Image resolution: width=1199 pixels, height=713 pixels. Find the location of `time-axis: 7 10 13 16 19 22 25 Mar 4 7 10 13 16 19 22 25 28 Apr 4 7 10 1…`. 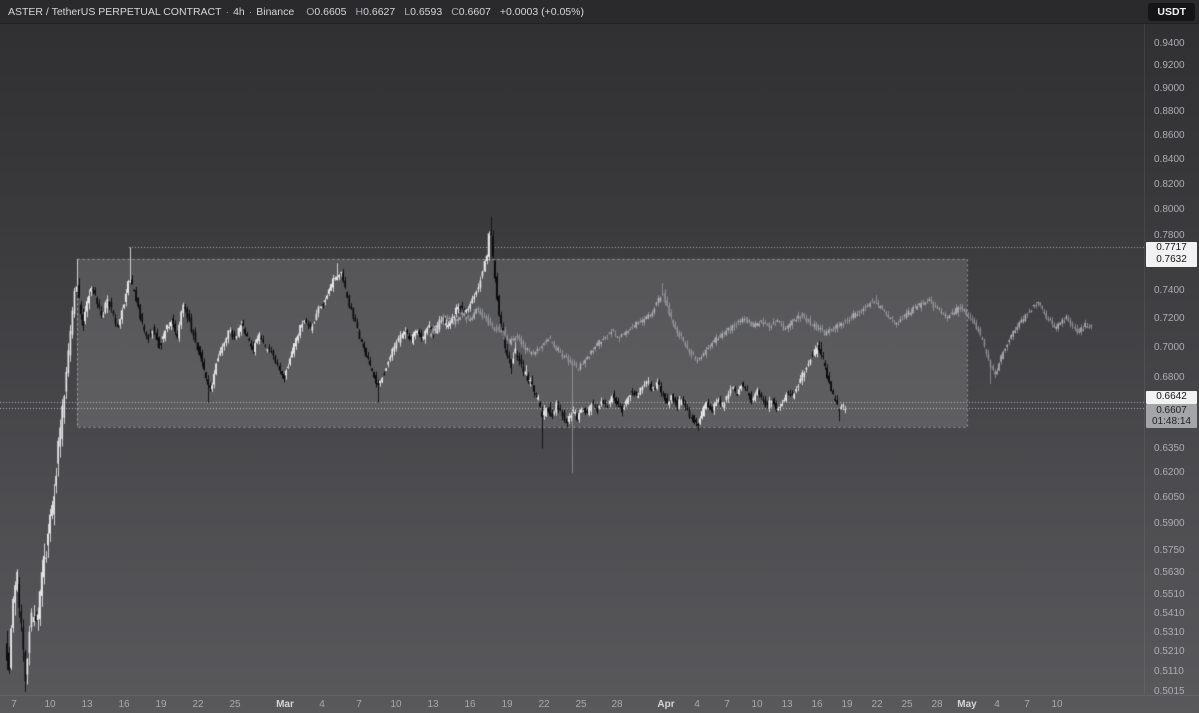

time-axis: 7 10 13 16 19 22 25 Mar 4 7 10 13 16 19 22 25 28 Apr 4 7 10 1… is located at coordinates (599, 704).